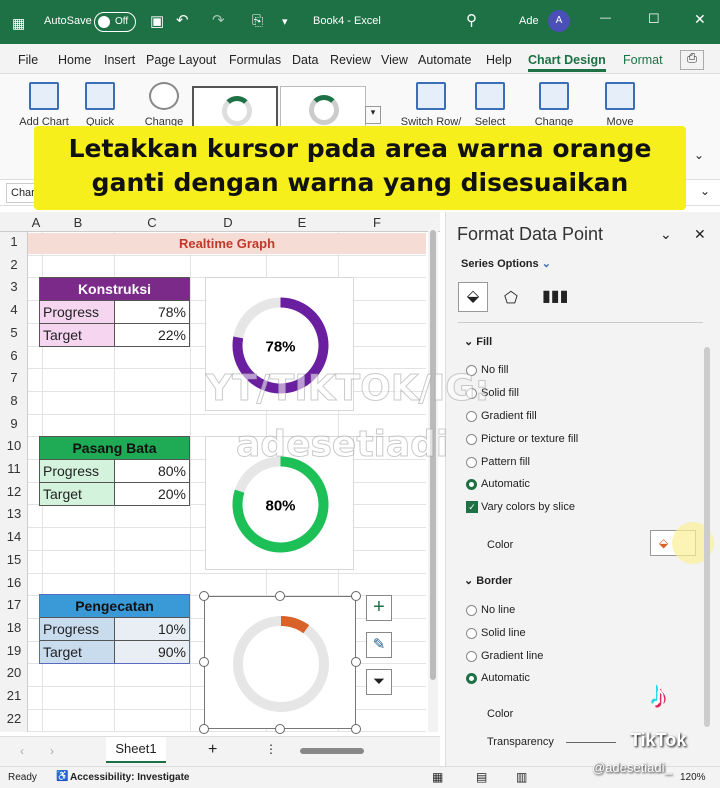 The height and width of the screenshot is (788, 720). I want to click on row-header: 1, so click(14, 241).